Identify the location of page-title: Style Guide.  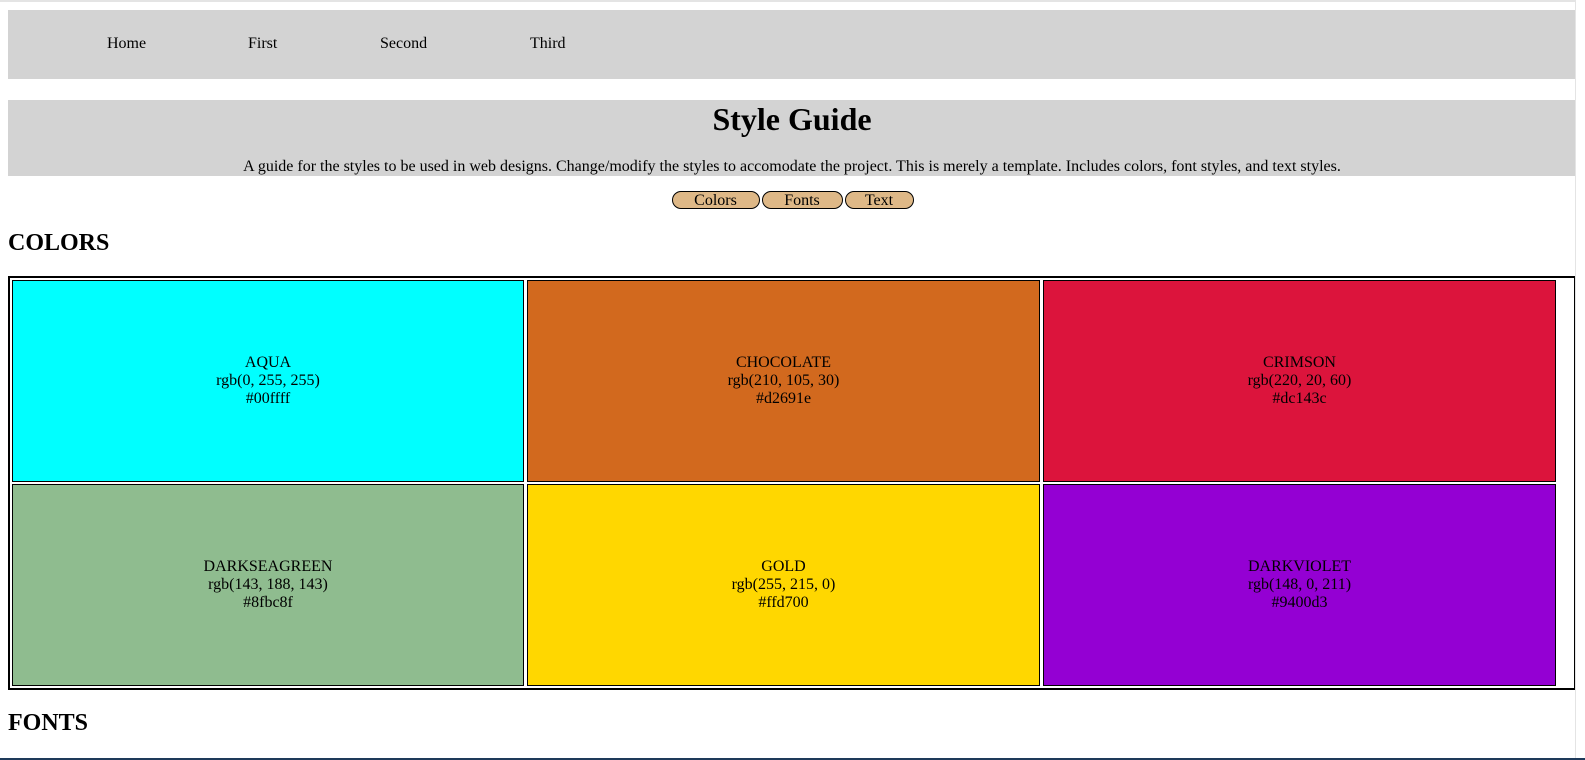
(792, 119).